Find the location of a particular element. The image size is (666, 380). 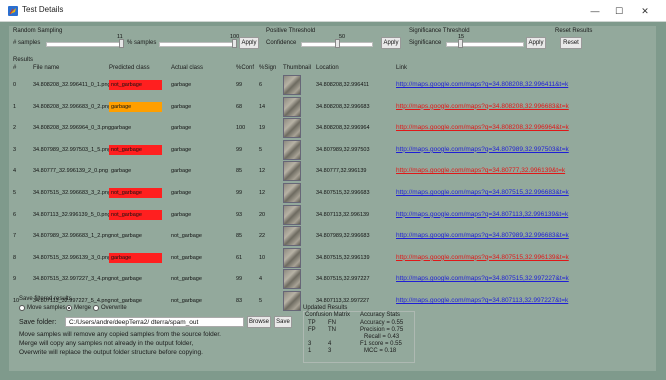

tp-label: TP is located at coordinates (312, 323).